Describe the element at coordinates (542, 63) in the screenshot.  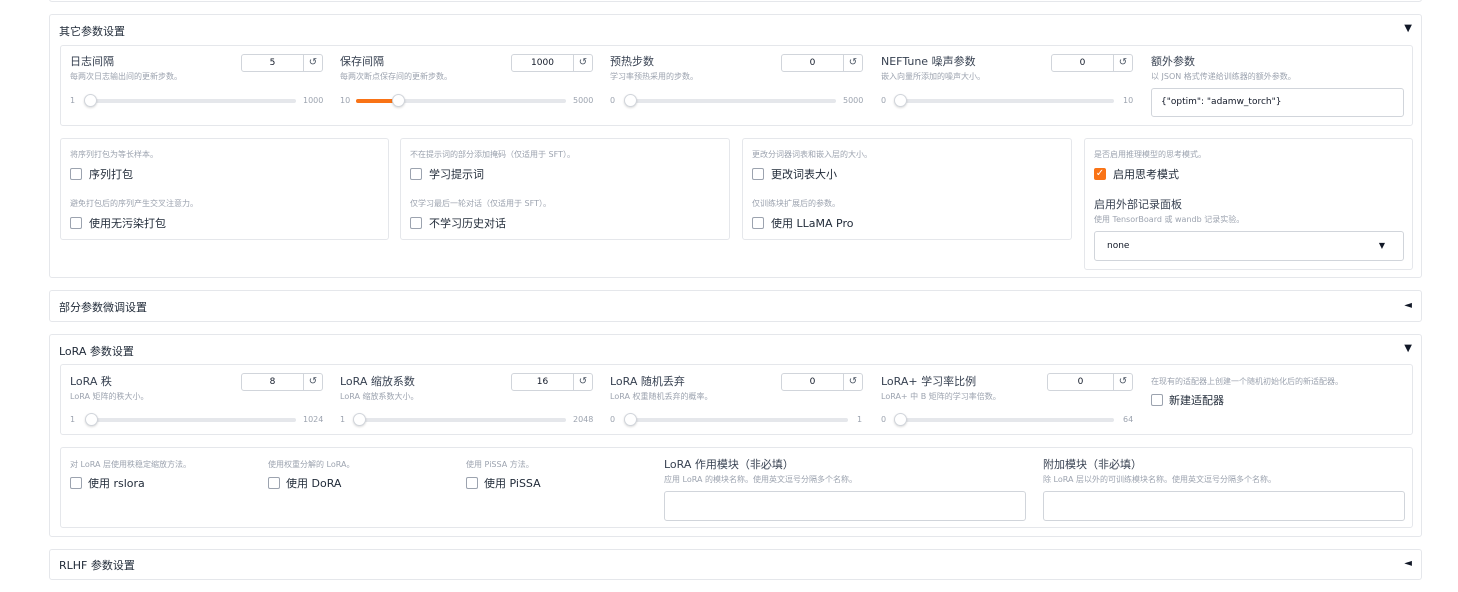
I see `save-steps-value: 1000` at that location.